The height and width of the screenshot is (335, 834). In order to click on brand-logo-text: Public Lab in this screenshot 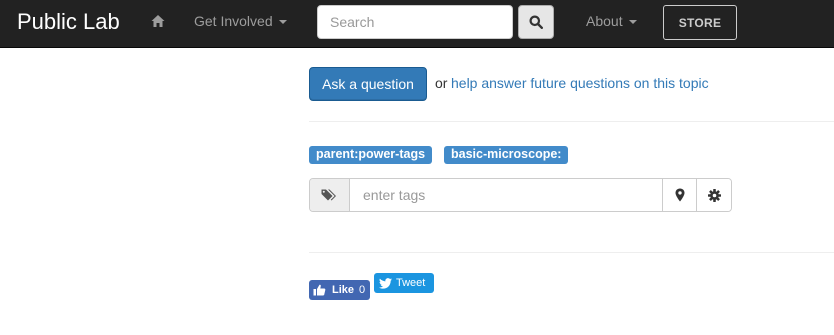, I will do `click(68, 22)`.